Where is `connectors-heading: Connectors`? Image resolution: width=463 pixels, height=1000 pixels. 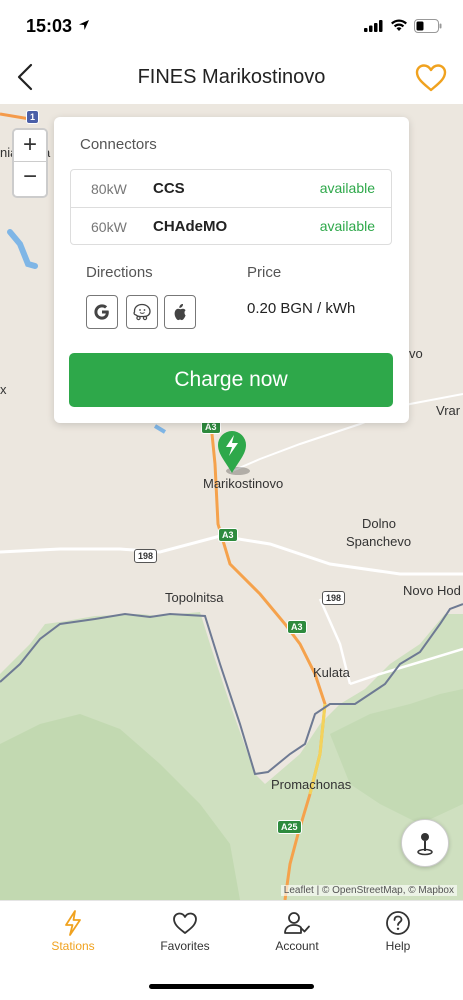 connectors-heading: Connectors is located at coordinates (118, 144).